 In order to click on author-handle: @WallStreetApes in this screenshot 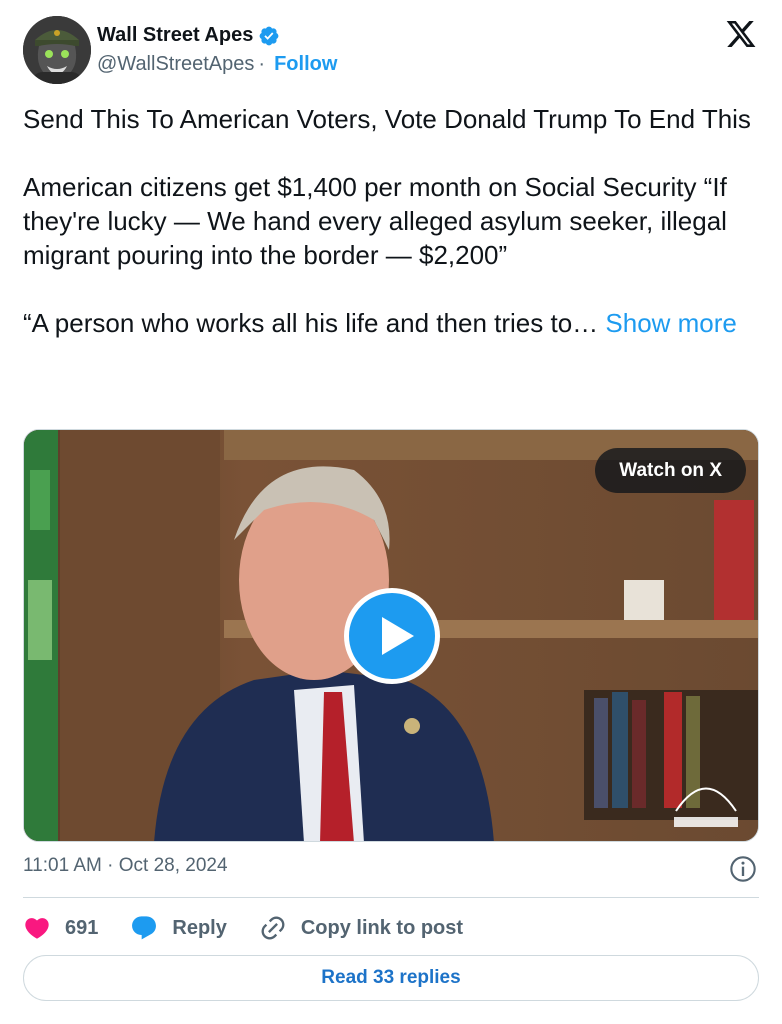, I will do `click(175, 64)`.